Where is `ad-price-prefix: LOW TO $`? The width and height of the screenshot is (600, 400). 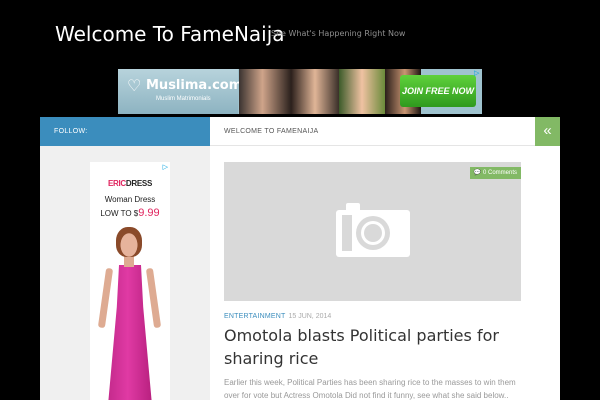
ad-price-prefix: LOW TO $ is located at coordinates (119, 213).